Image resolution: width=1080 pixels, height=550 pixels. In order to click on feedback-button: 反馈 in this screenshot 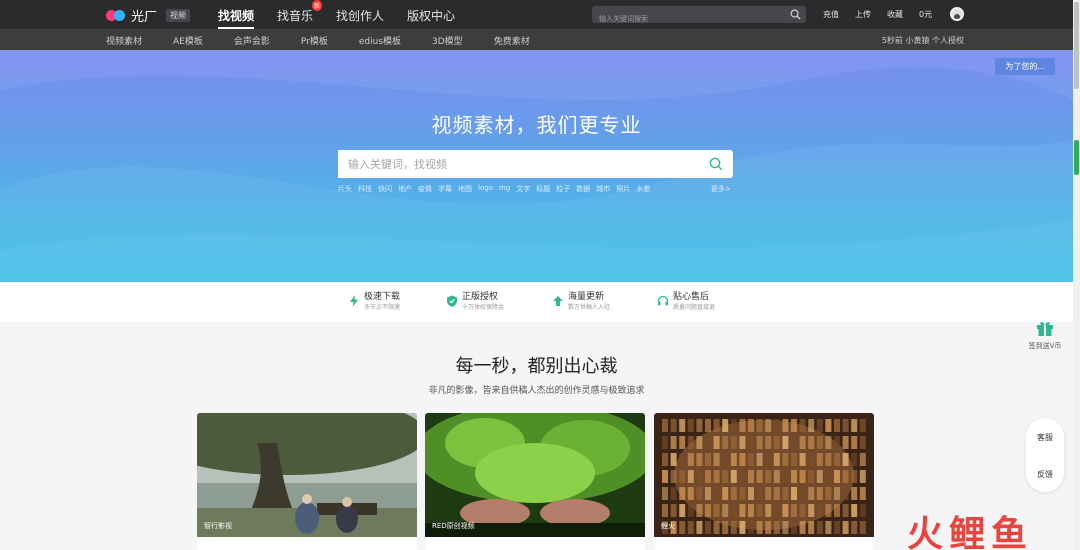, I will do `click(1045, 474)`.